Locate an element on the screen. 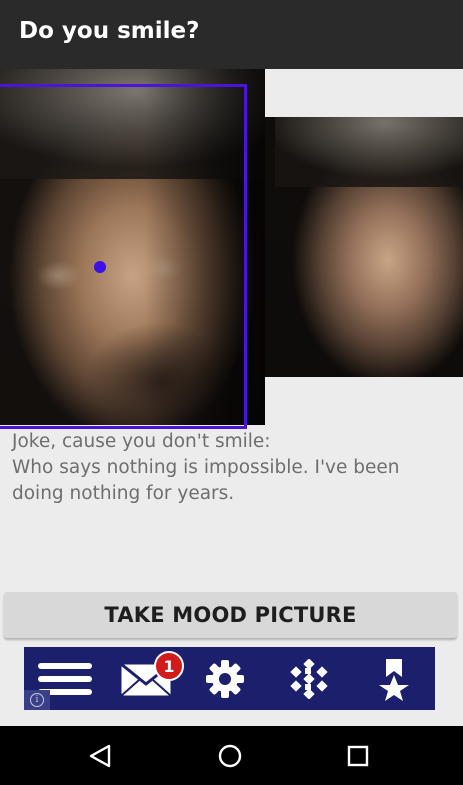 The image size is (463, 785). ad-banner: 1 i is located at coordinates (229, 678).